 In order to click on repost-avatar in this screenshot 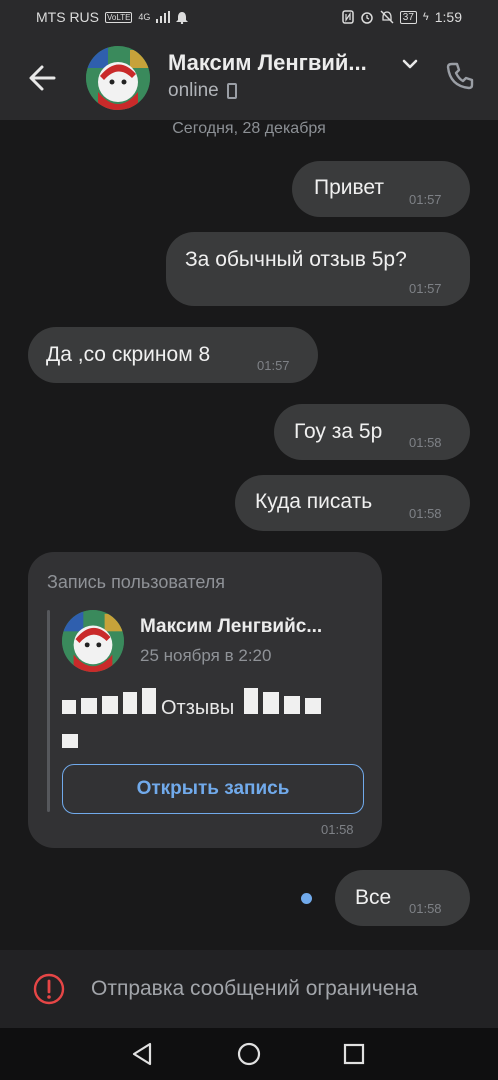, I will do `click(93, 641)`.